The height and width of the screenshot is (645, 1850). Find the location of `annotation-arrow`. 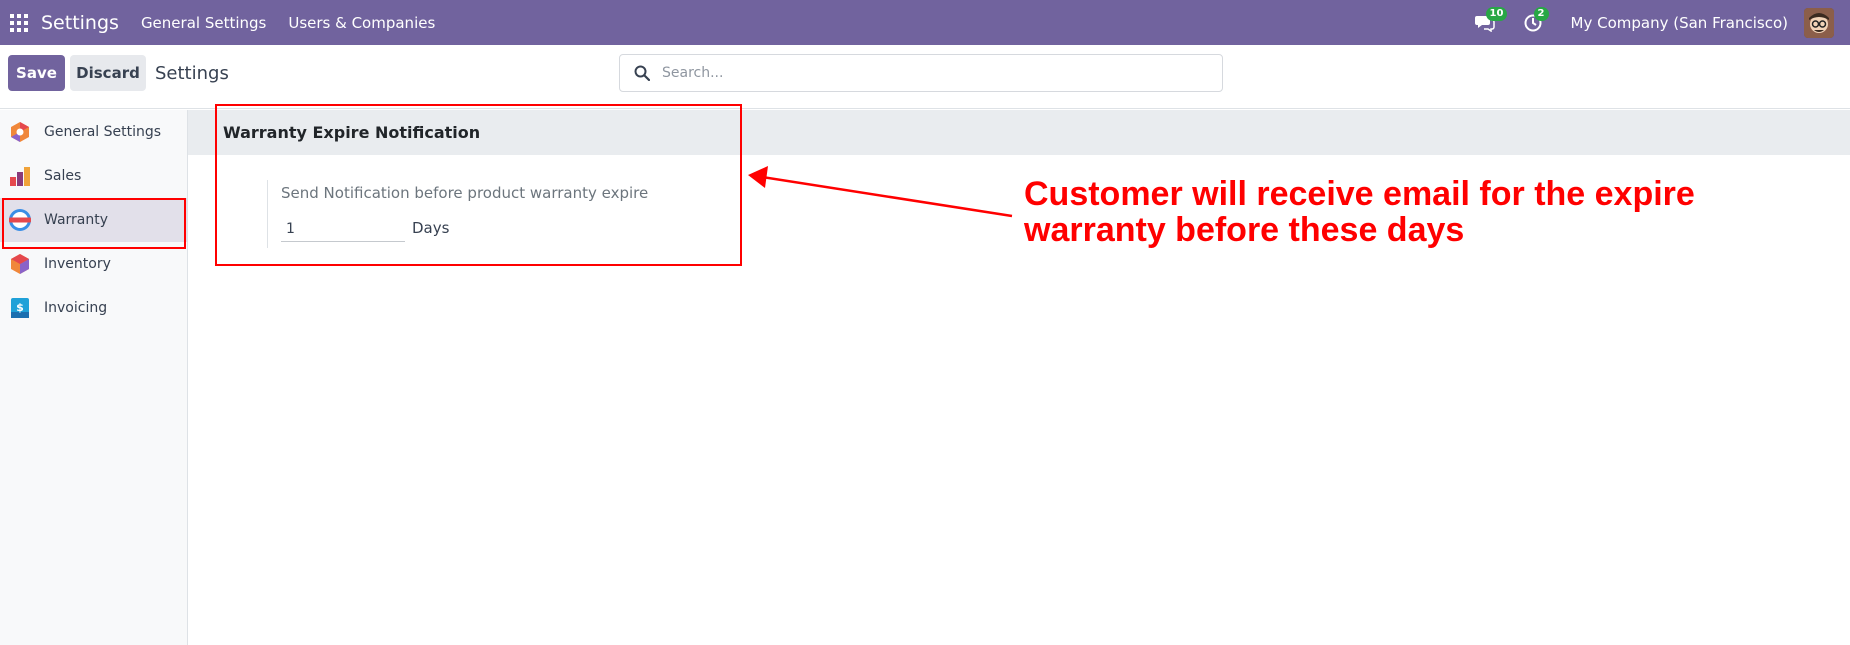

annotation-arrow is located at coordinates (880, 192).